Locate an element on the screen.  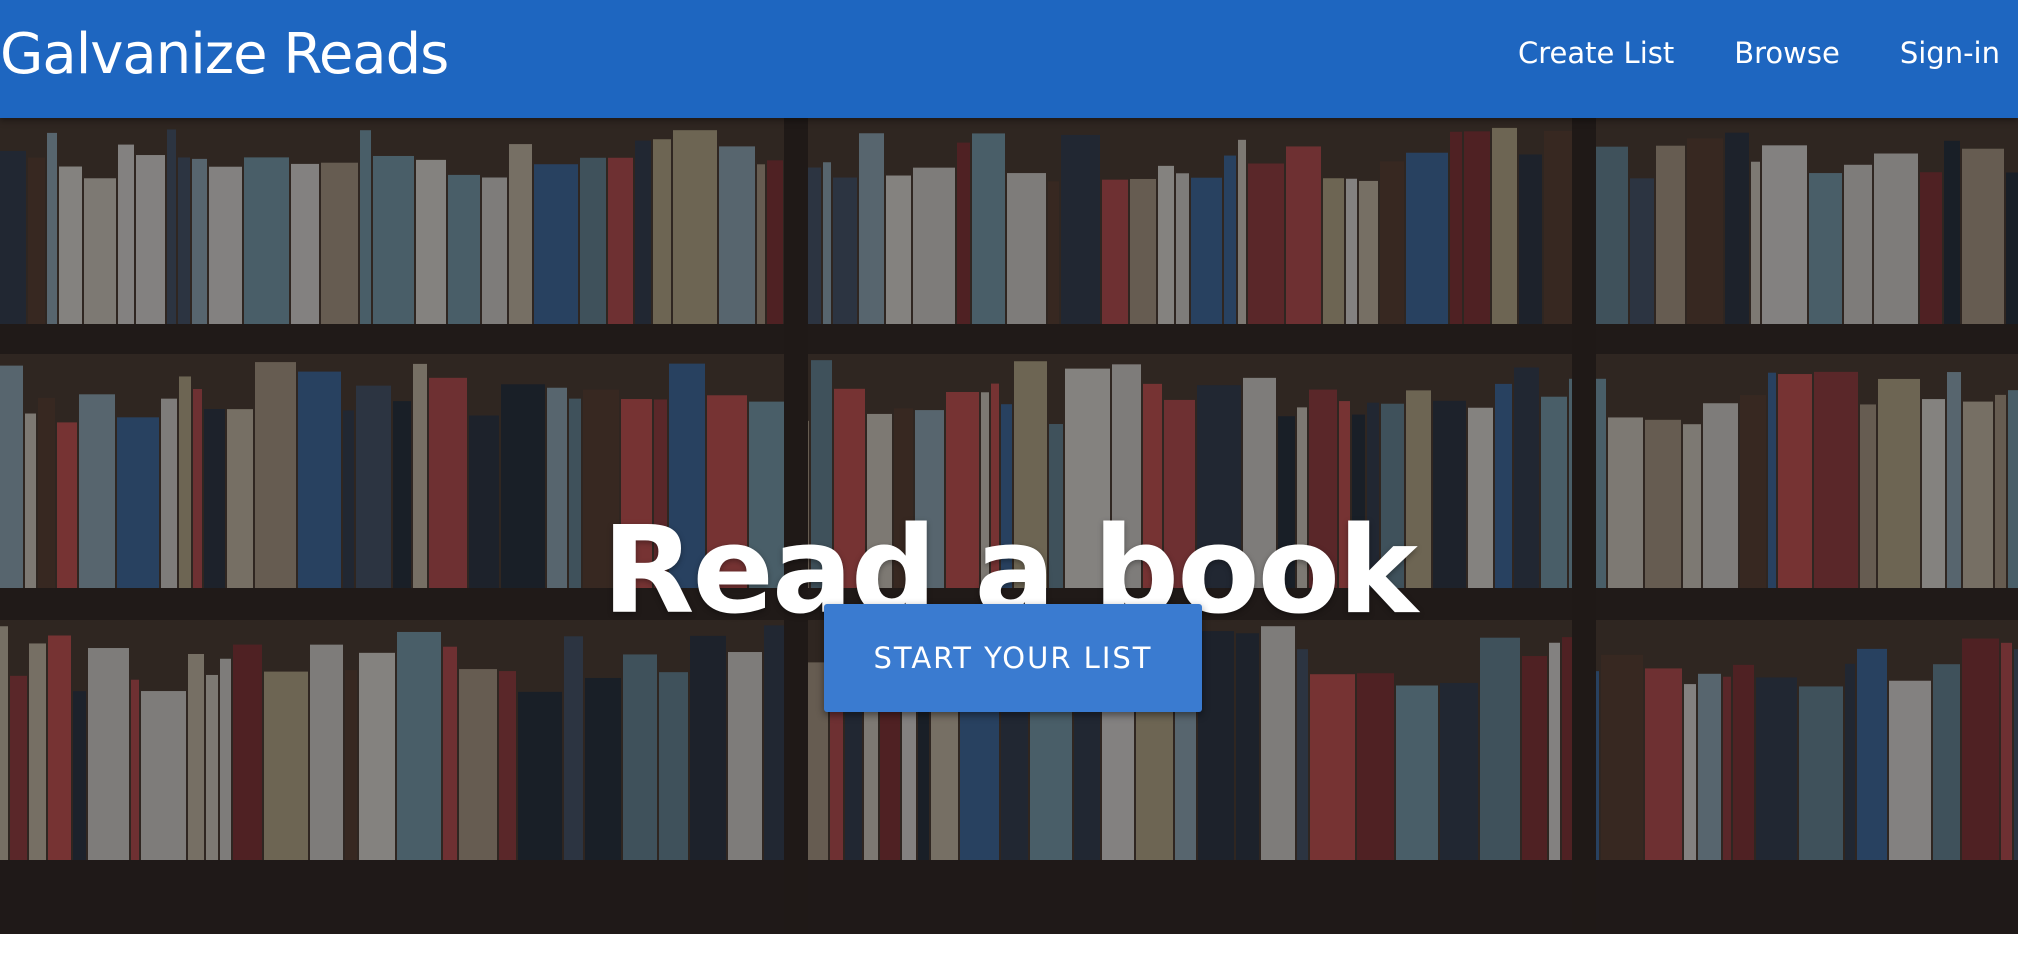
nav-create-list-link: Create List is located at coordinates (1596, 53).